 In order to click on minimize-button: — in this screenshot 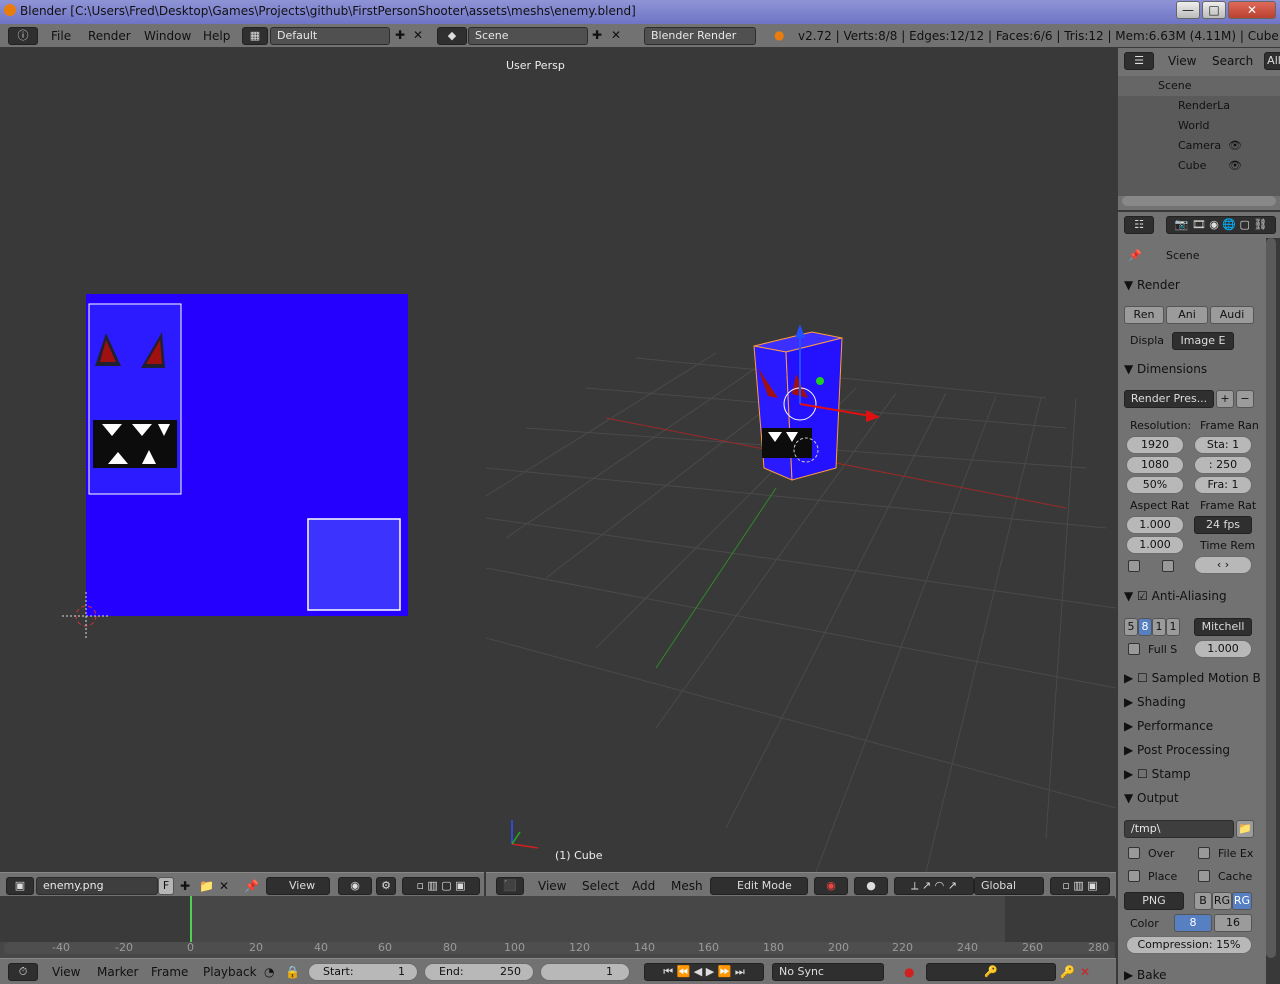, I will do `click(1188, 10)`.